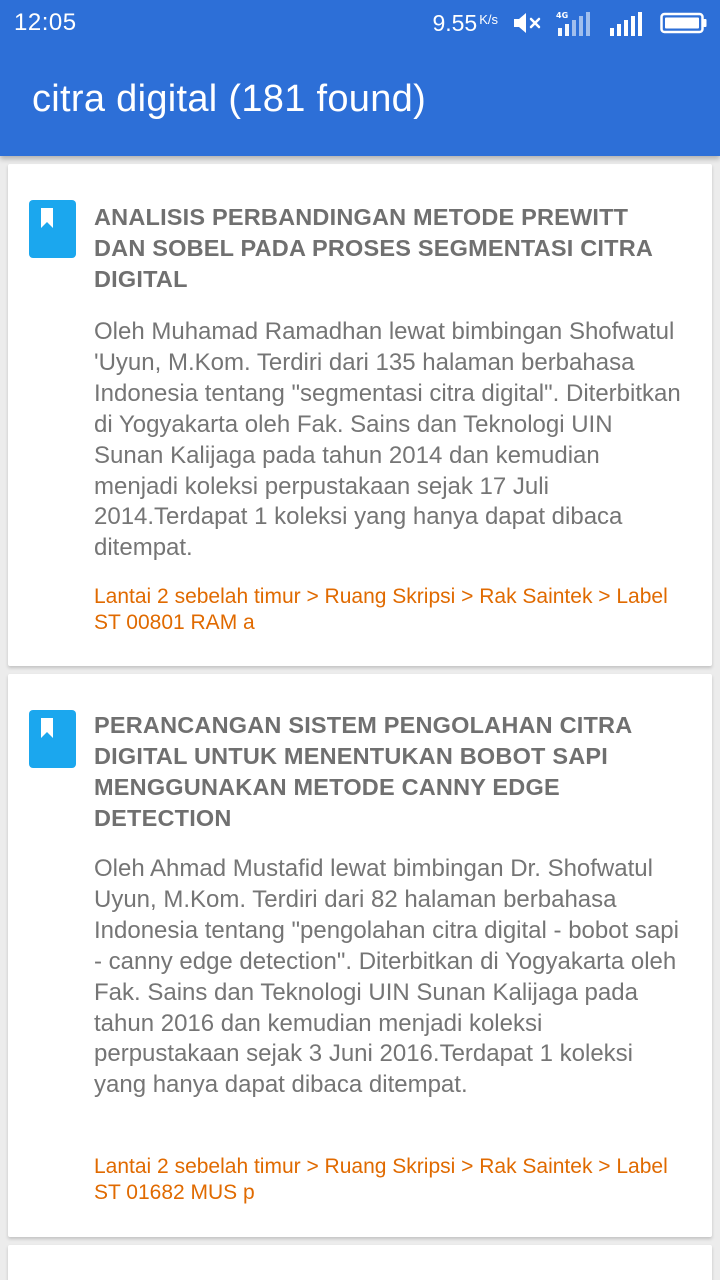 The width and height of the screenshot is (720, 1280). Describe the element at coordinates (455, 22) in the screenshot. I see `network-speed-value: 9.55` at that location.